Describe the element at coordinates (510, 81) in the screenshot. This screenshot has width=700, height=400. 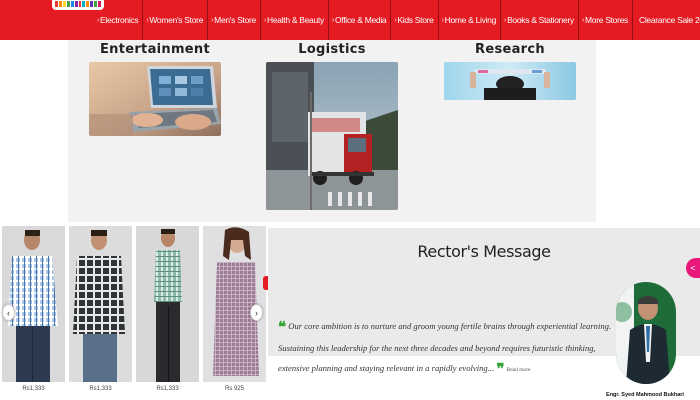
I see `research-person-image` at that location.